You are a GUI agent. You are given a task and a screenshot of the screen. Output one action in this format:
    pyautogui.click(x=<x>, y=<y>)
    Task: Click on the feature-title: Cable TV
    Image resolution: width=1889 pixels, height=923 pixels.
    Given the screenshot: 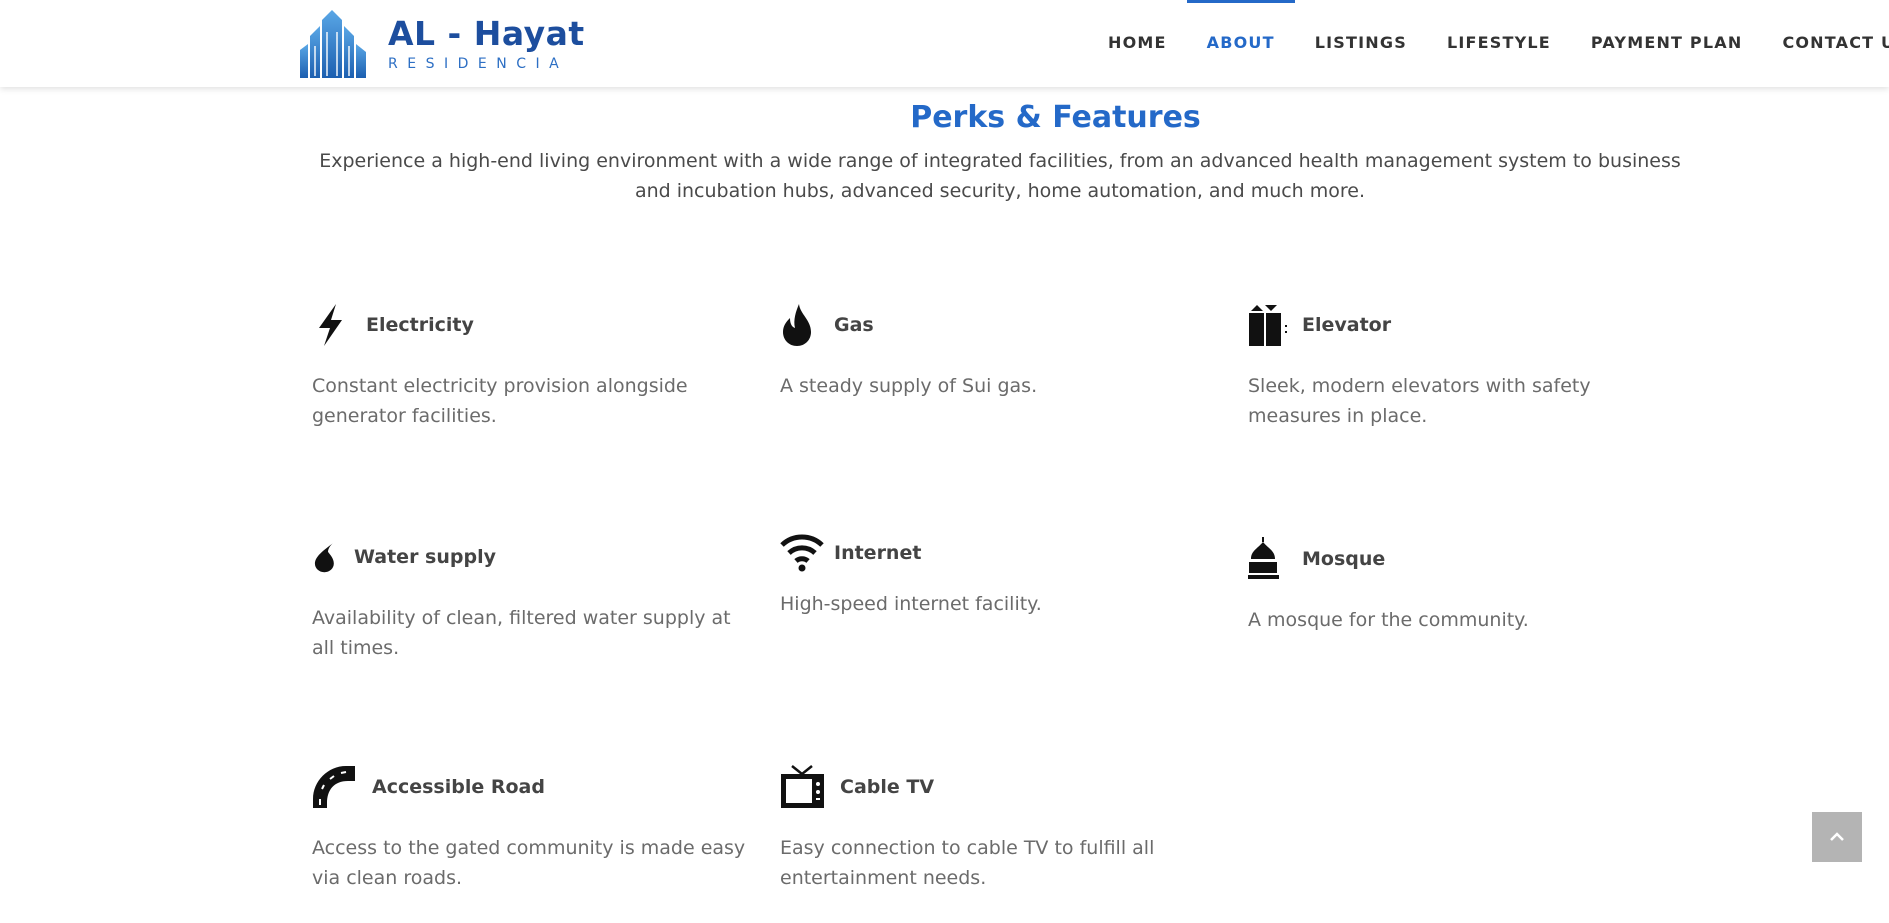 What is the action you would take?
    pyautogui.click(x=887, y=787)
    